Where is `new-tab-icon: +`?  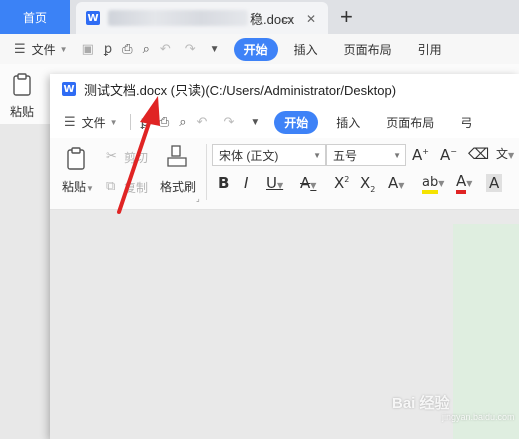 new-tab-icon: + is located at coordinates (346, 17).